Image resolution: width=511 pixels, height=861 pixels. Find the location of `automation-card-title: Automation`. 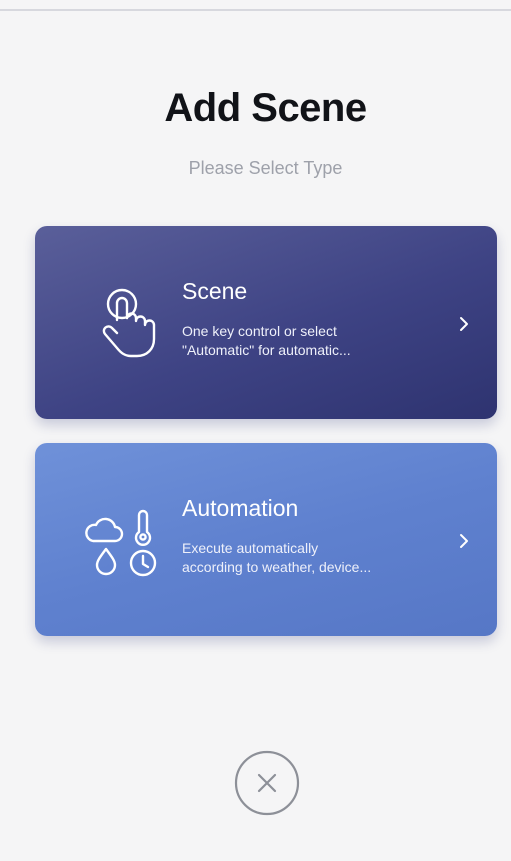

automation-card-title: Automation is located at coordinates (240, 508).